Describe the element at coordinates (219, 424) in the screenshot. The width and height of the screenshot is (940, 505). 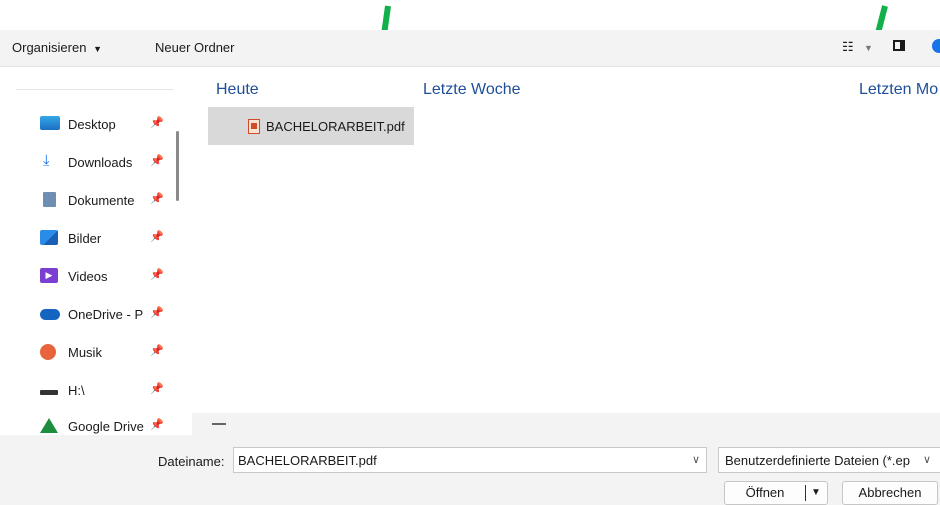
I see `scrollbar-thumb` at that location.